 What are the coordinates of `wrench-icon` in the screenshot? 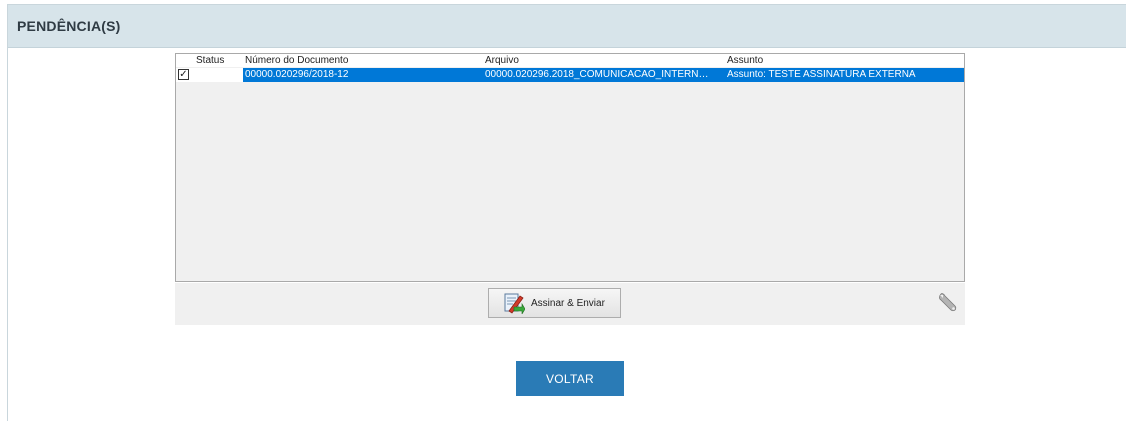 It's located at (948, 302).